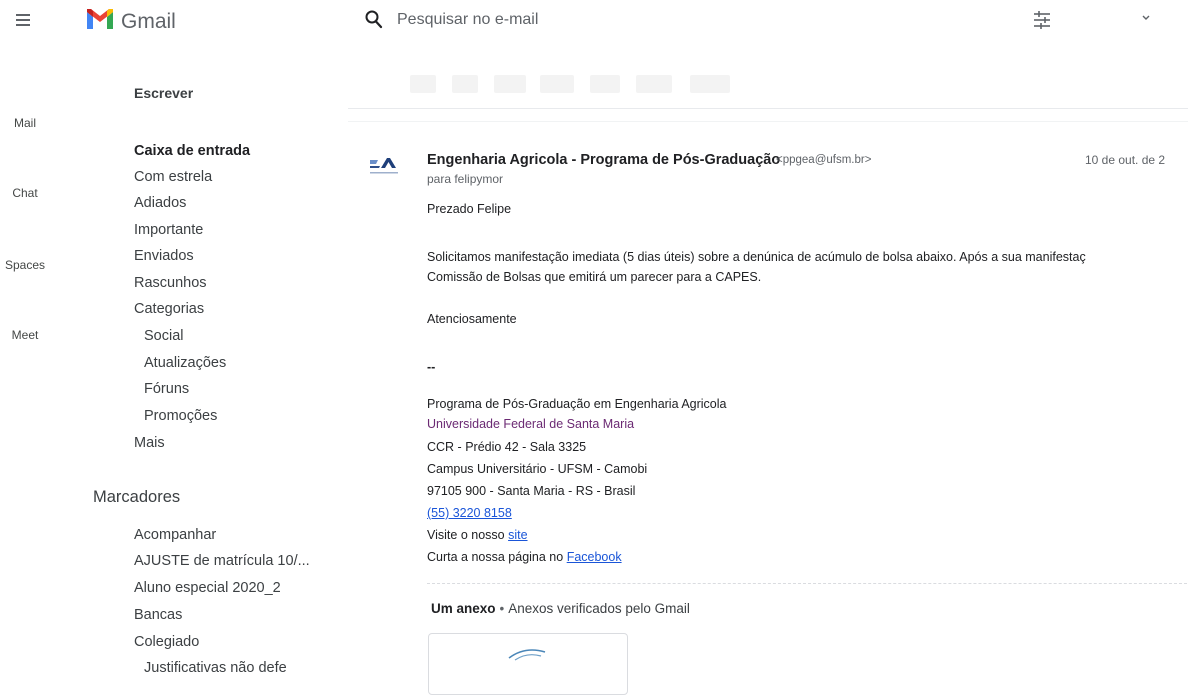 The image size is (1202, 695). What do you see at coordinates (175, 535) in the screenshot?
I see `label-item: Acompanhar` at bounding box center [175, 535].